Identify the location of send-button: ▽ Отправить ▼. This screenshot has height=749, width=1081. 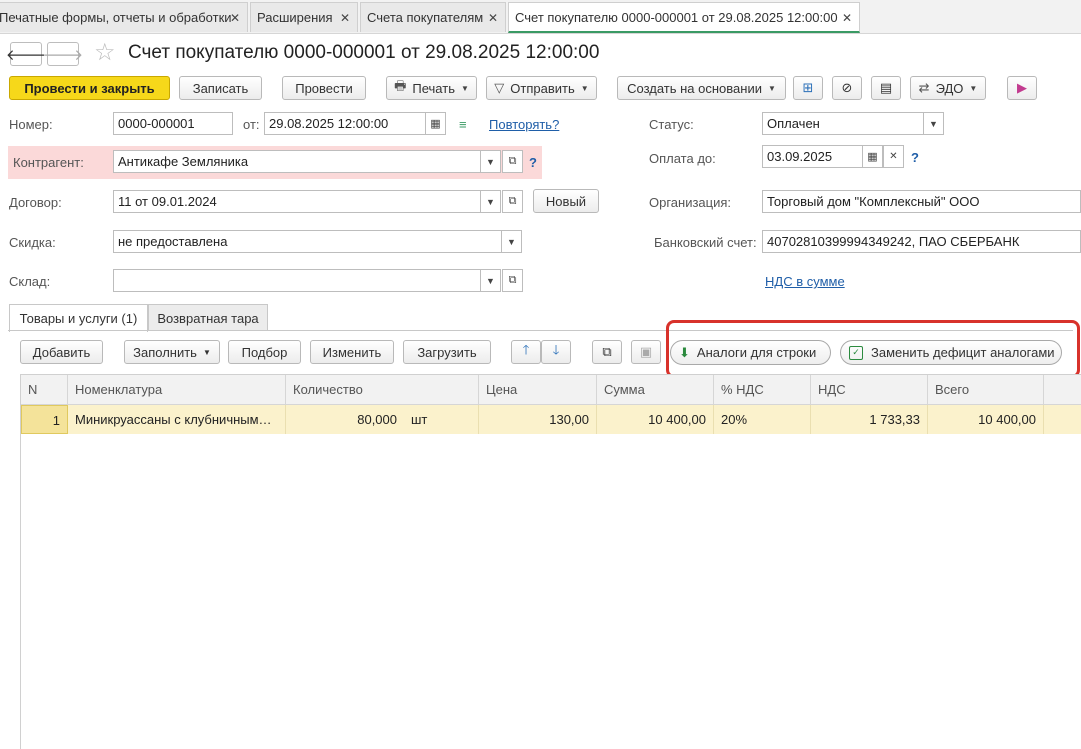
(541, 88).